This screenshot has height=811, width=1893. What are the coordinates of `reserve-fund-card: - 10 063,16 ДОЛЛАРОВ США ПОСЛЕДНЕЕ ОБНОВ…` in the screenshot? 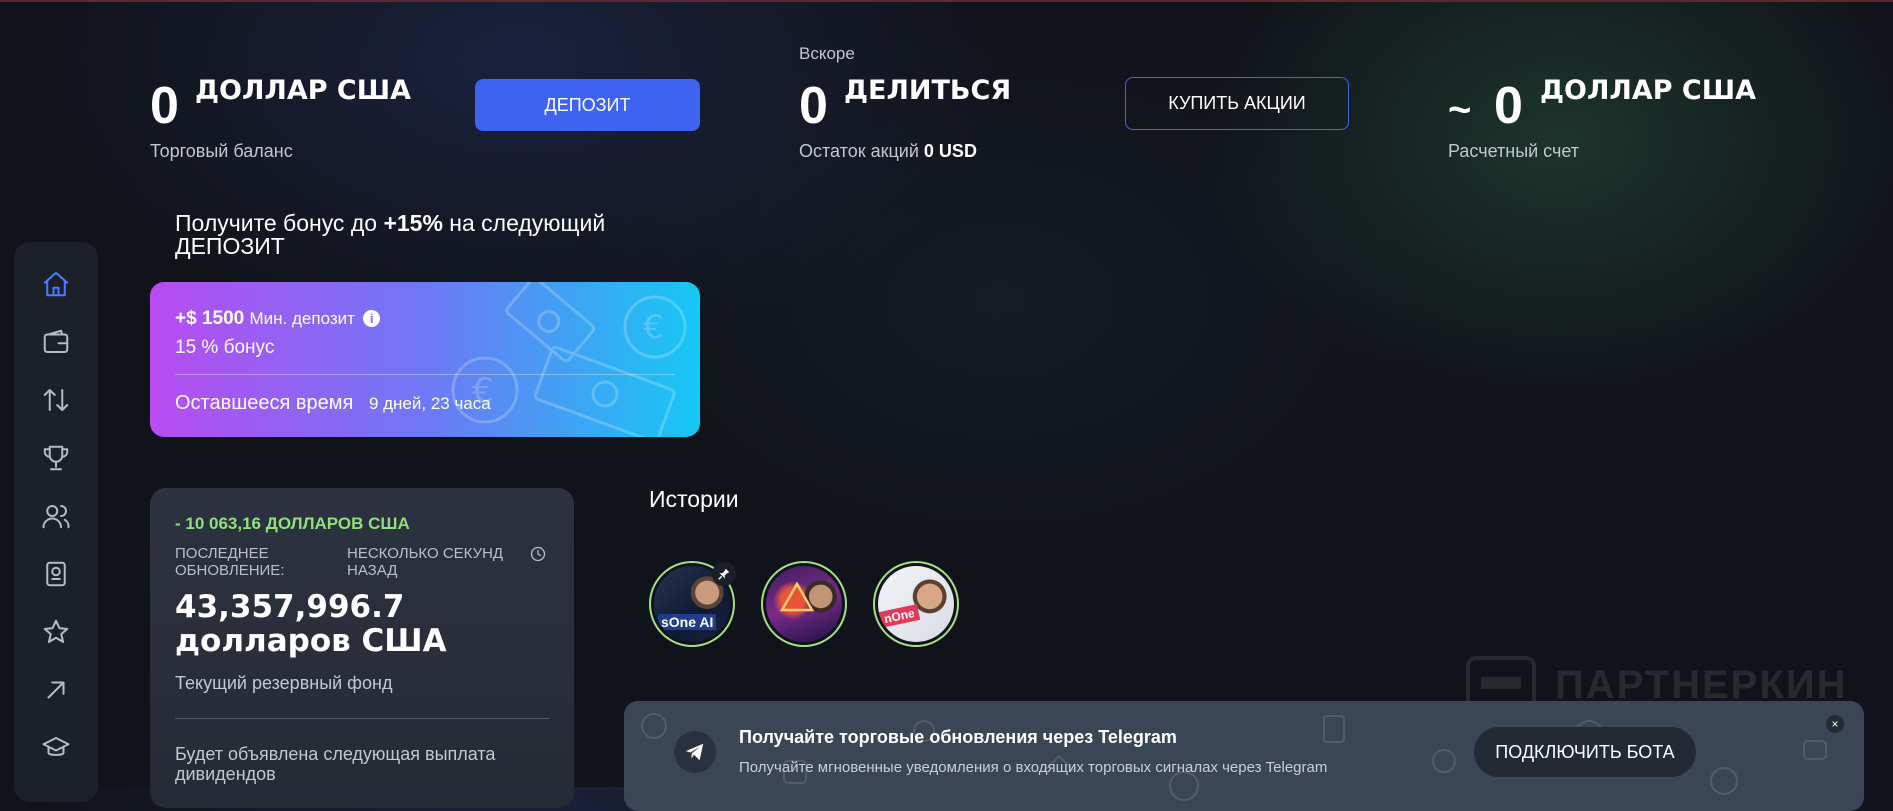 It's located at (362, 648).